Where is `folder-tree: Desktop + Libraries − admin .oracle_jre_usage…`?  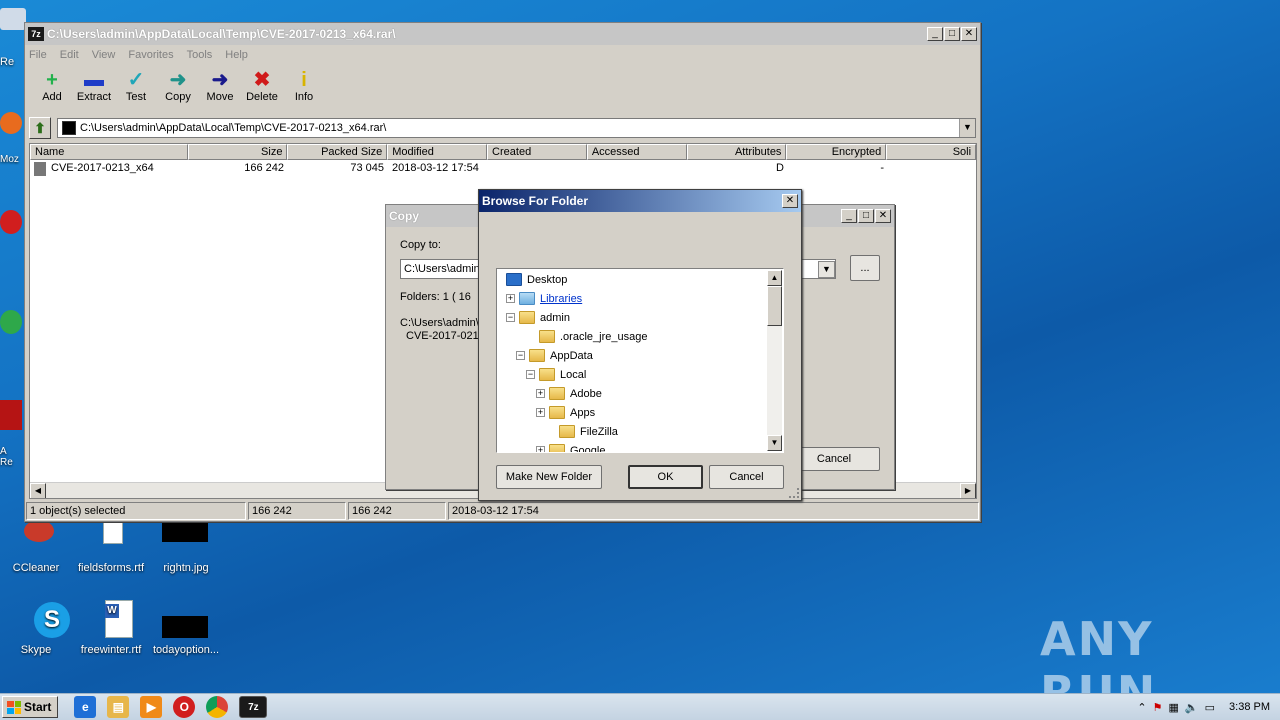
folder-tree: Desktop + Libraries − admin .oracle_jre_usage… is located at coordinates (640, 360).